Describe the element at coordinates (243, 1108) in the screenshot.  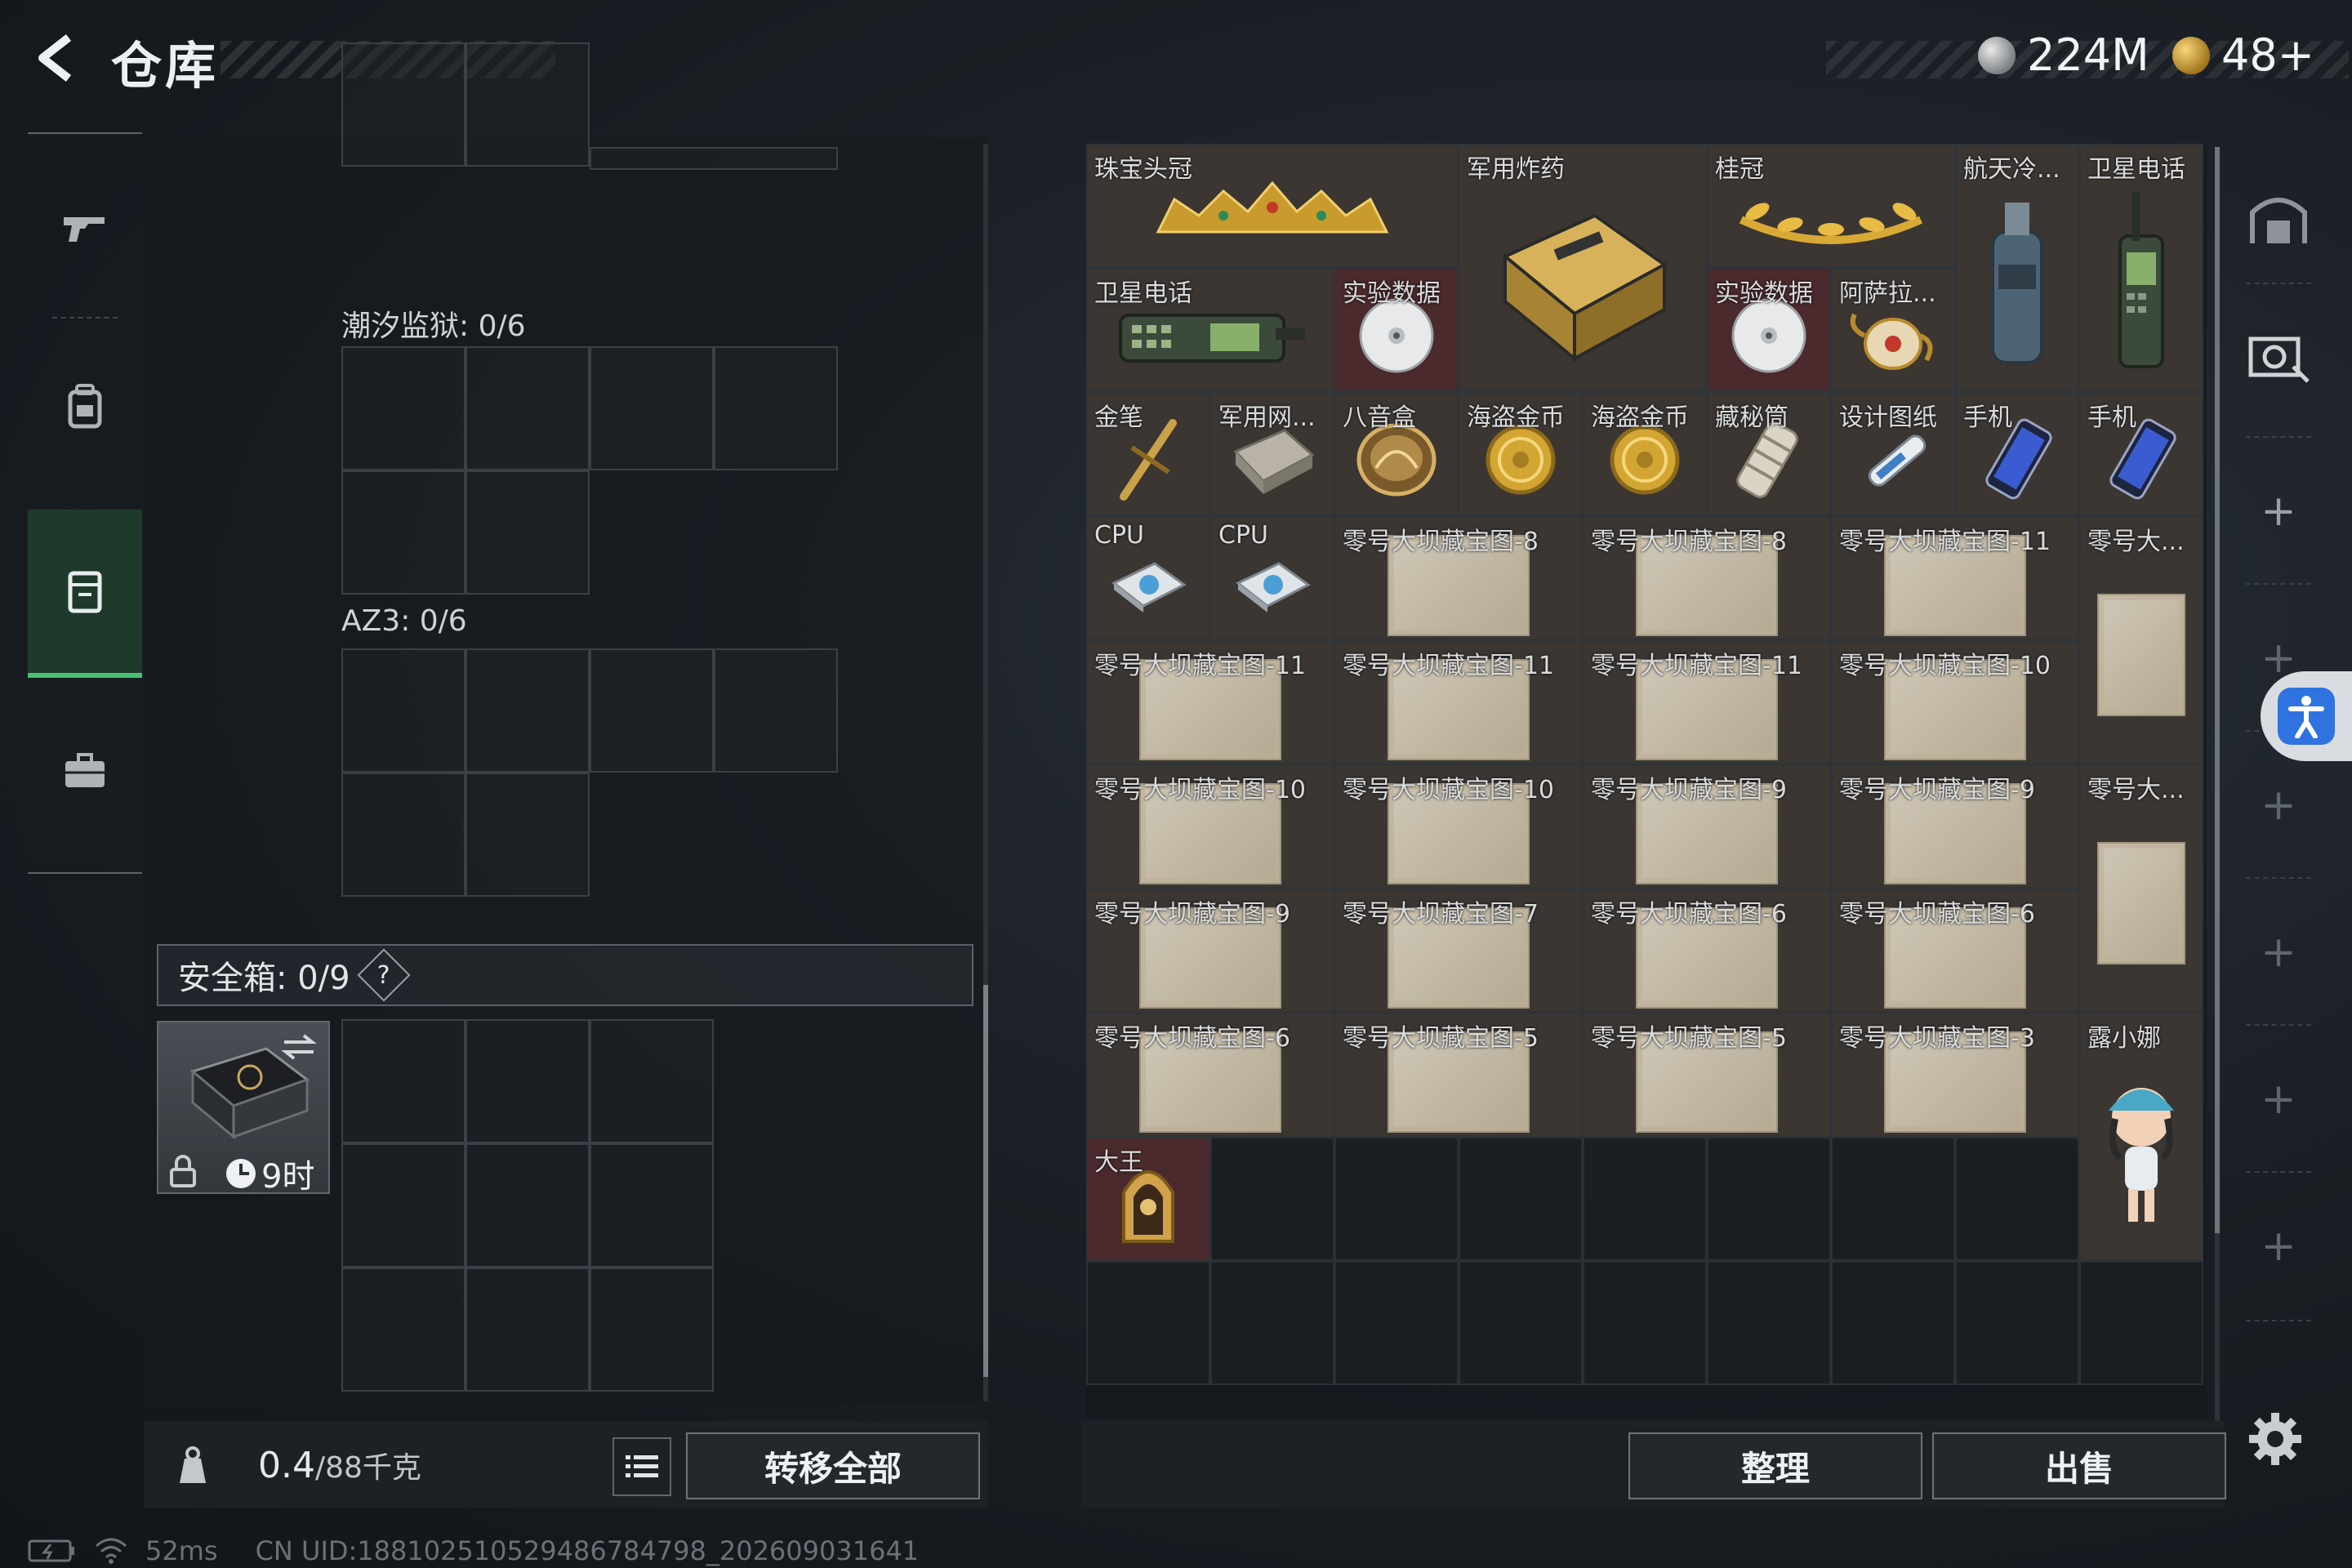
I see `safebox-item: 9时` at that location.